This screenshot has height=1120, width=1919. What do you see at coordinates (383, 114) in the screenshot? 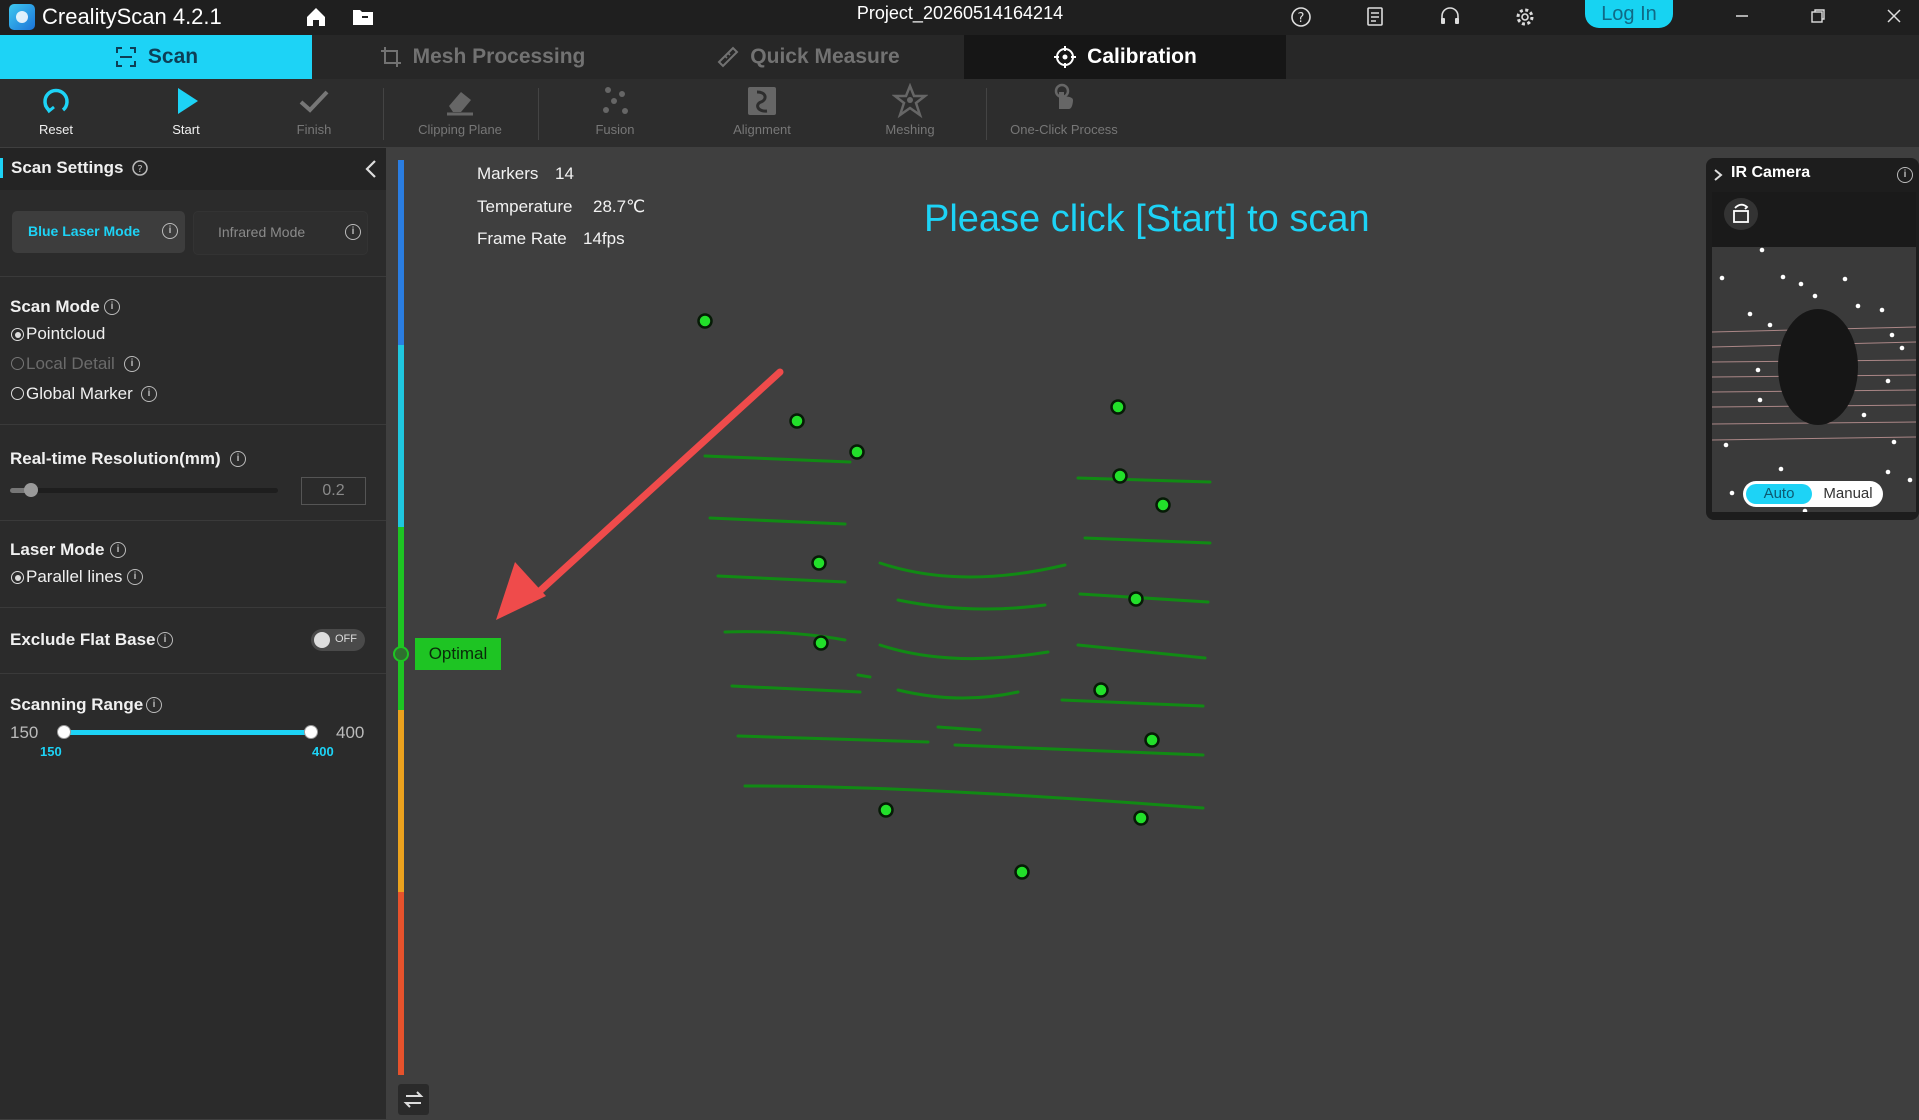
I see `toolbar-divider` at bounding box center [383, 114].